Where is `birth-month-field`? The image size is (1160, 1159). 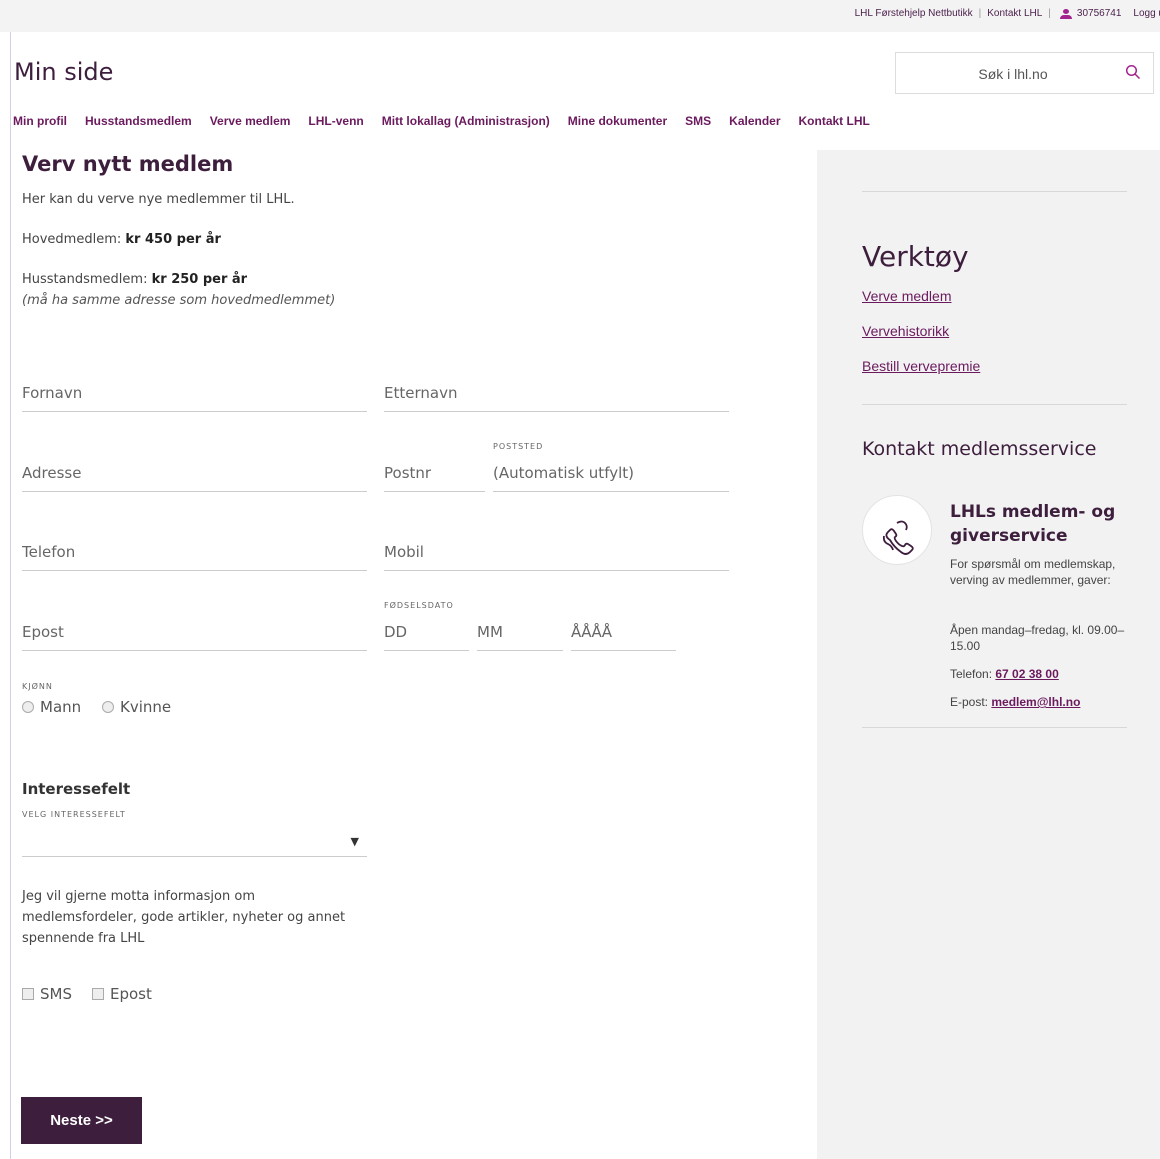
birth-month-field is located at coordinates (520, 630).